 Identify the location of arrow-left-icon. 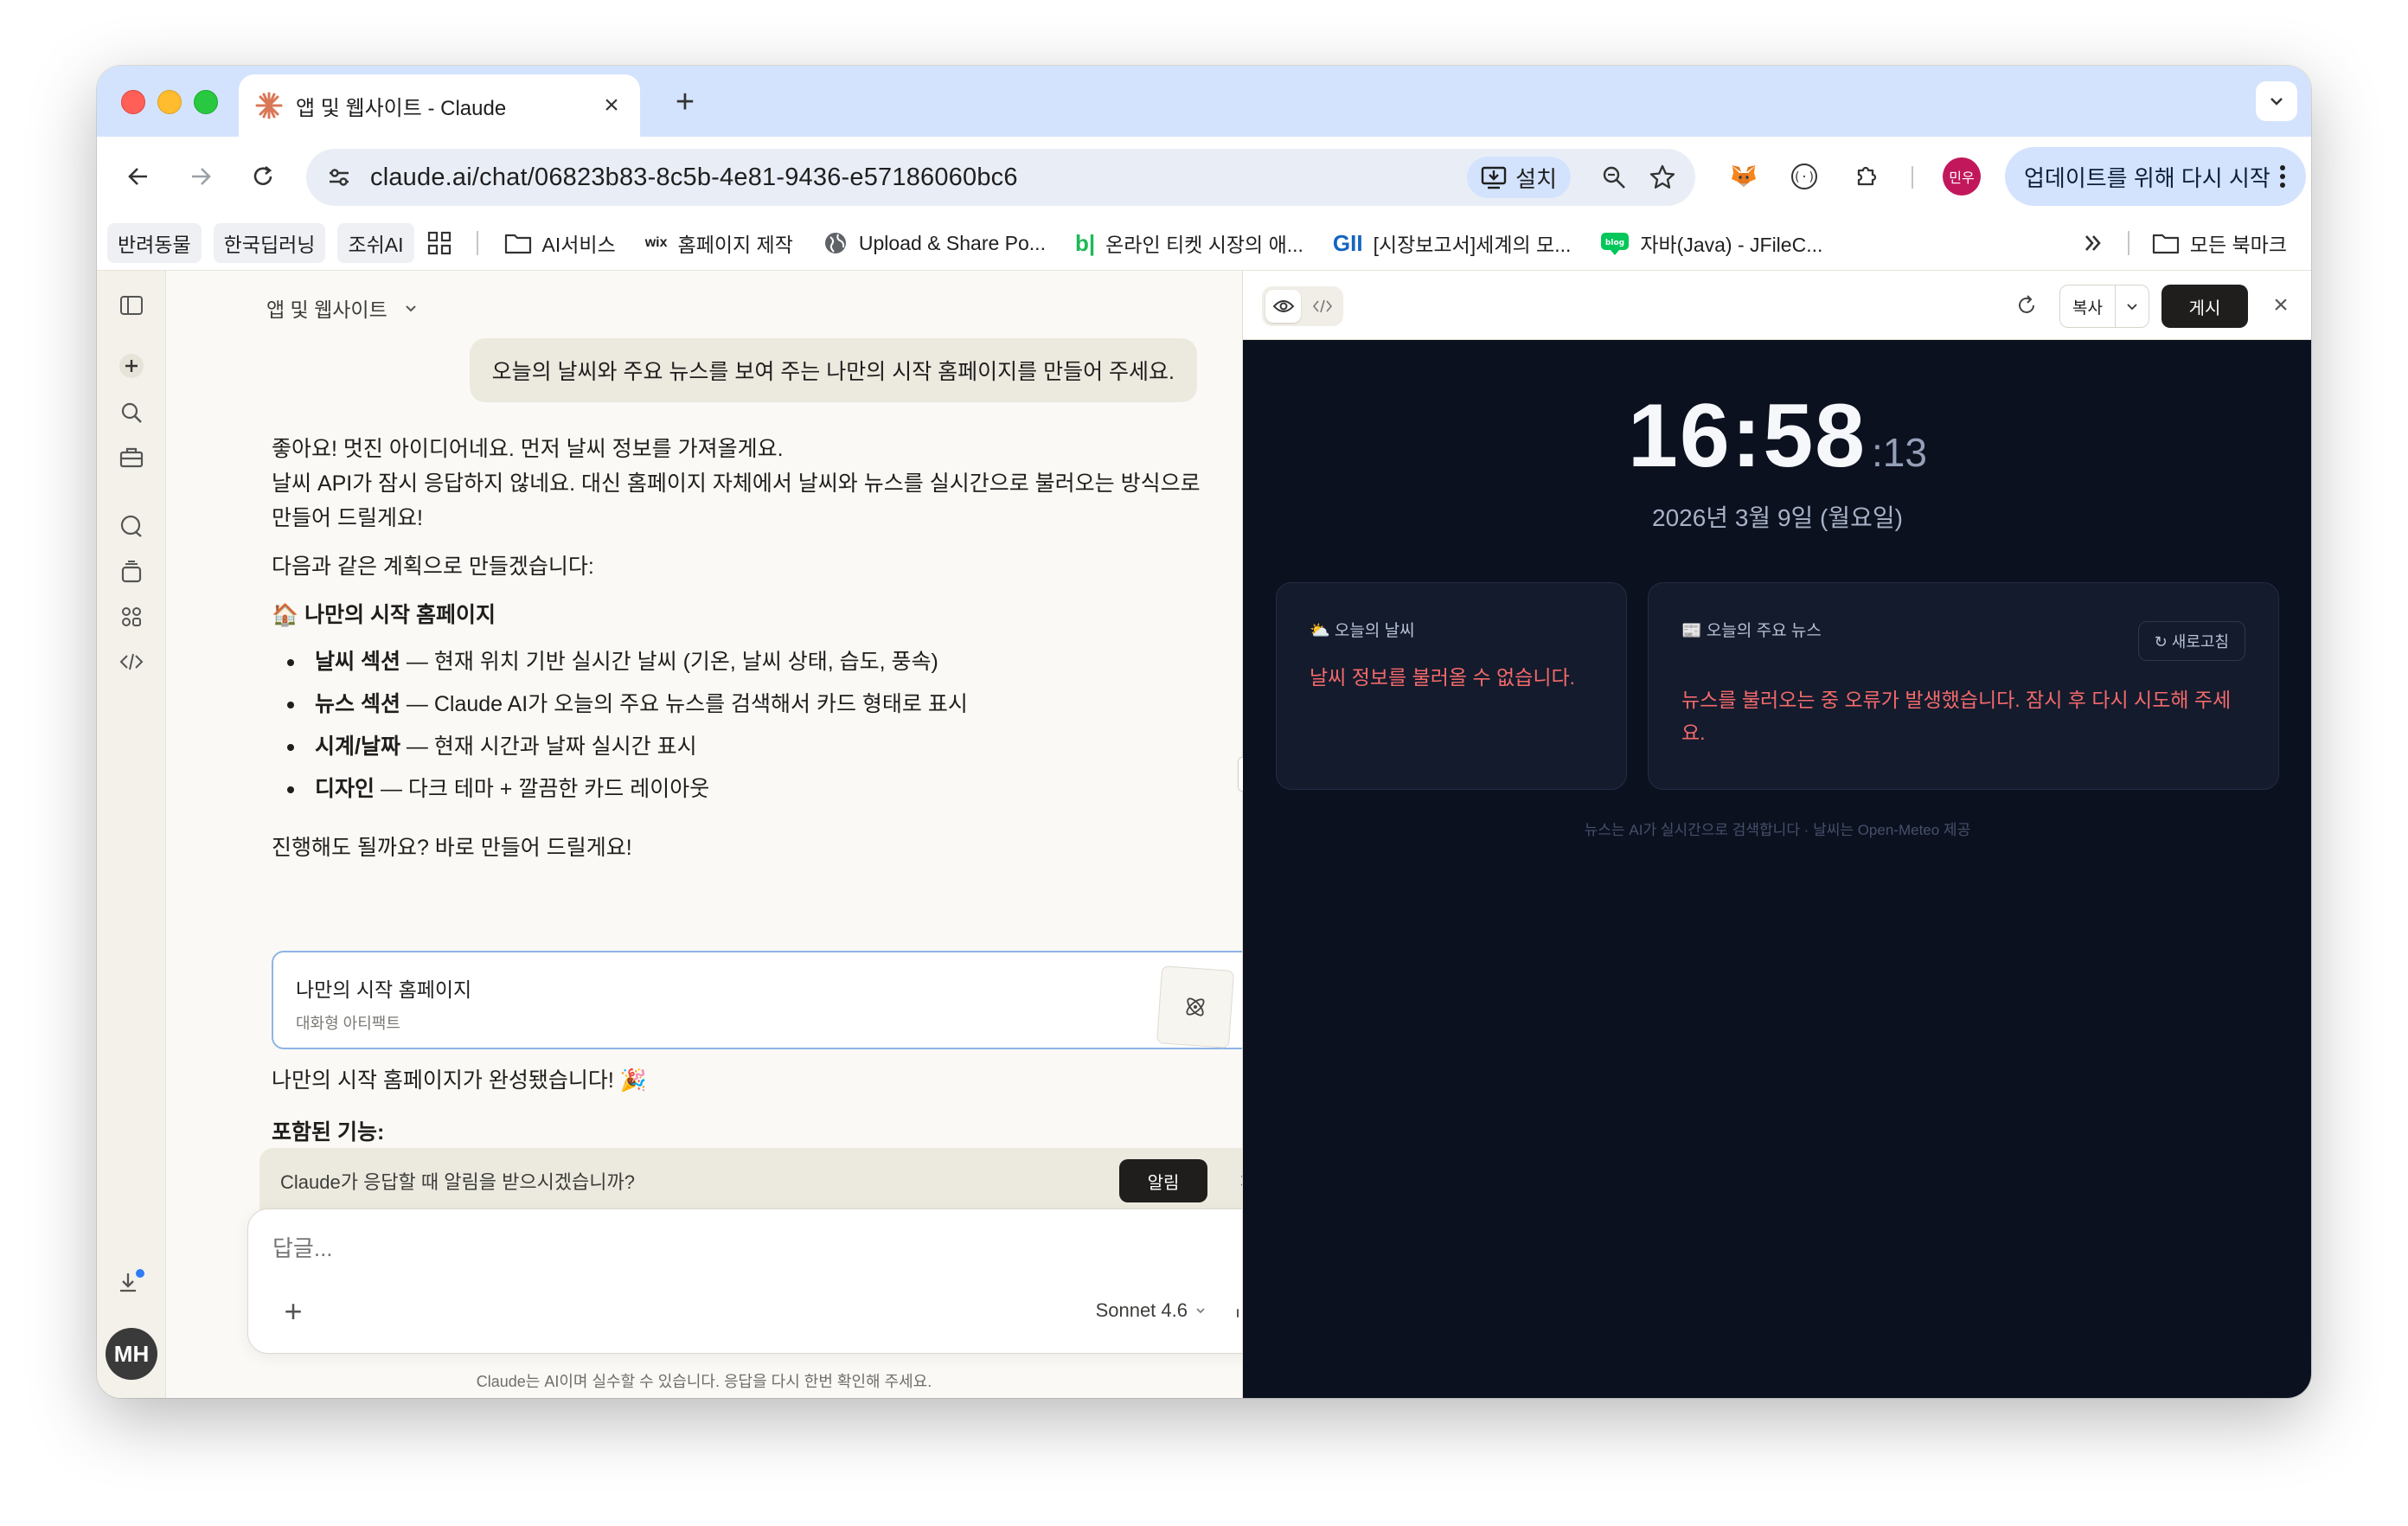
(137, 176).